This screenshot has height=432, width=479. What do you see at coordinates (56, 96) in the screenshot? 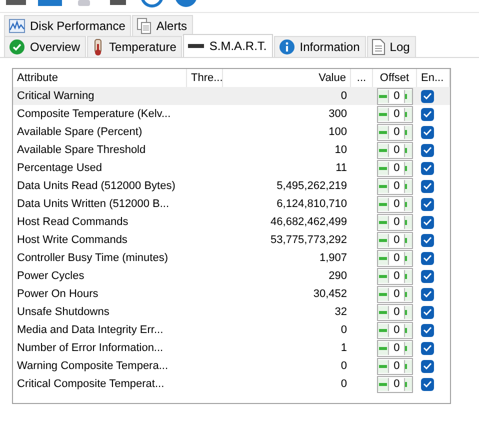
I see `attribute-cell-text: Critical Warning` at bounding box center [56, 96].